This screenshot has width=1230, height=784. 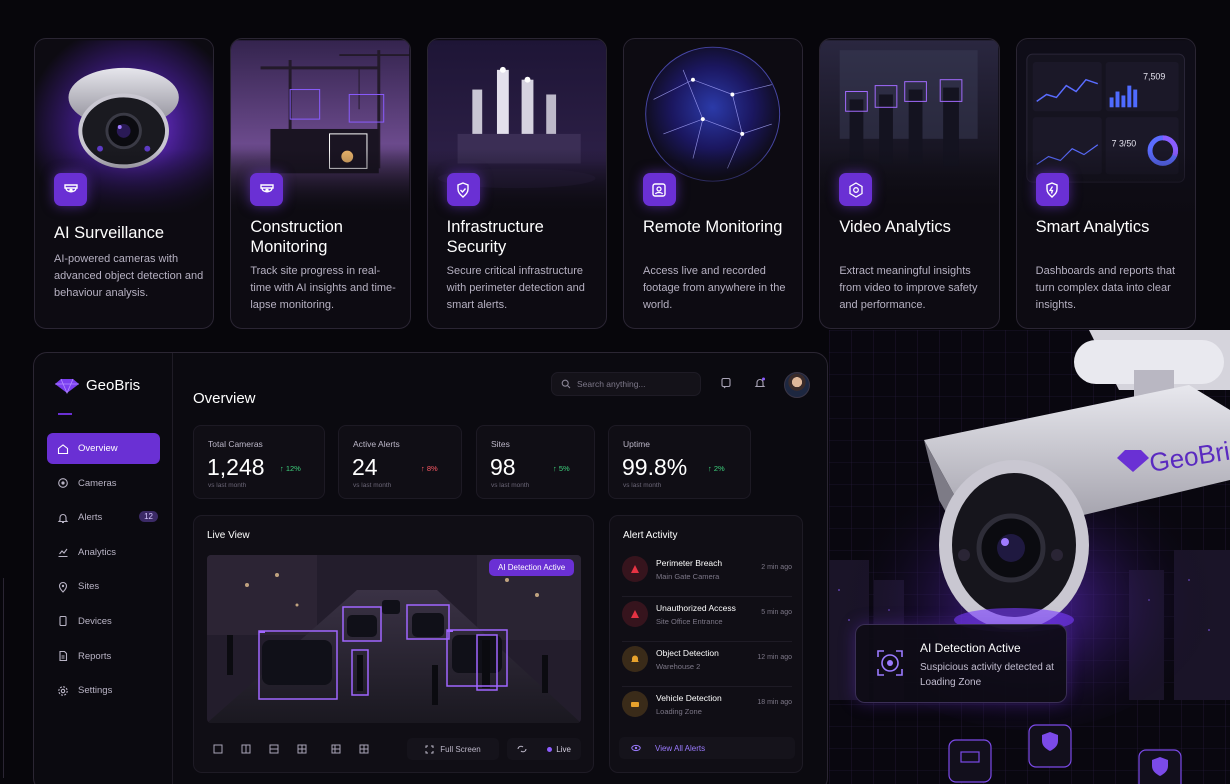 I want to click on search-input, so click(x=632, y=384).